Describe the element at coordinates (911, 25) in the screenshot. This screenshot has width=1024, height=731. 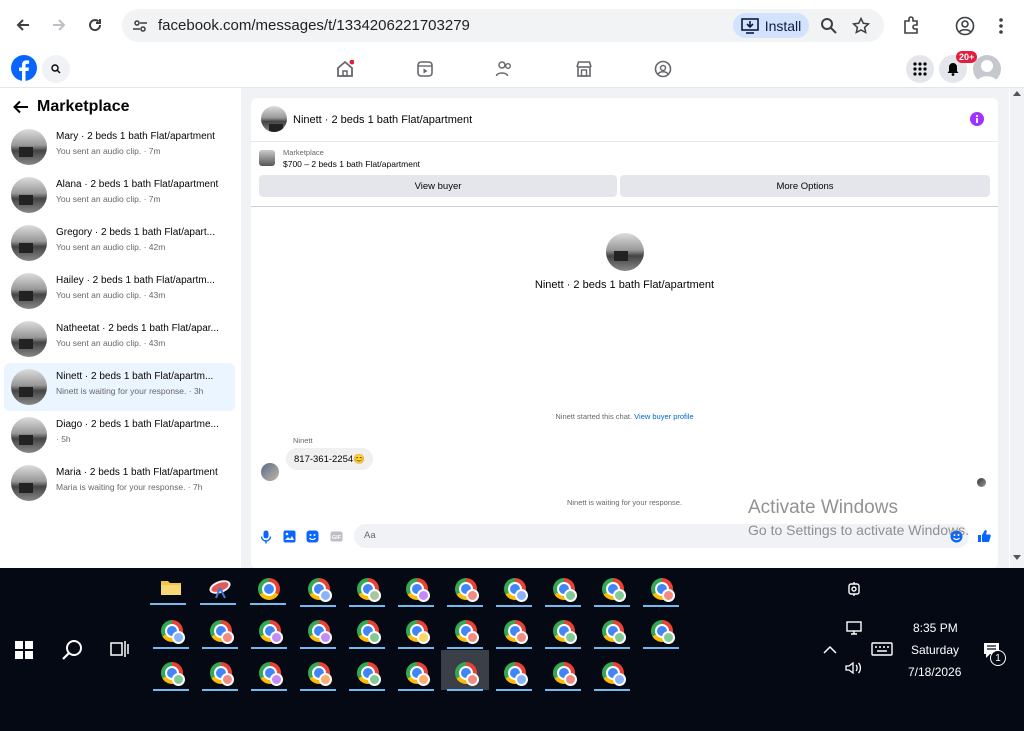
I see `extensions-icon` at that location.